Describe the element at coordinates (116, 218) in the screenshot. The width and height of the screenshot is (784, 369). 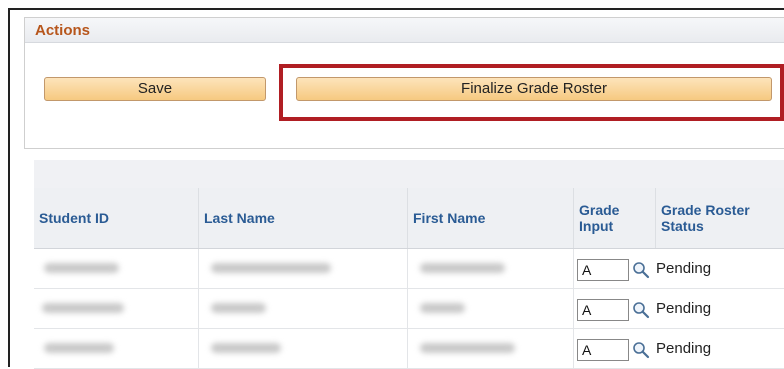
I see `column-header-student-id: Student ID` at that location.